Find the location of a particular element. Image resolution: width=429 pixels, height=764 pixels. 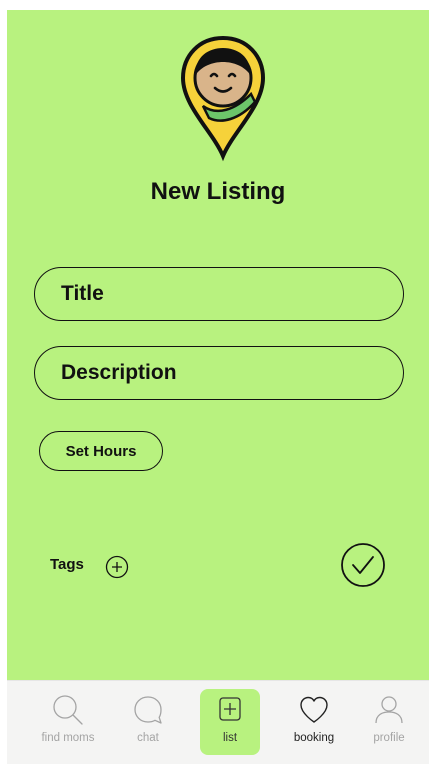

nav-label: list is located at coordinates (230, 738).